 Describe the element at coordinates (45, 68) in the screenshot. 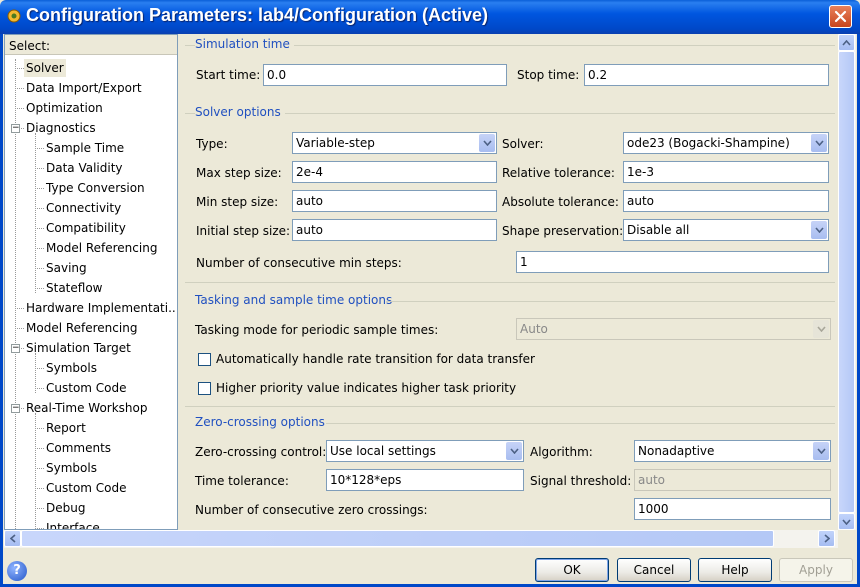

I see `tree-item: Solver` at that location.